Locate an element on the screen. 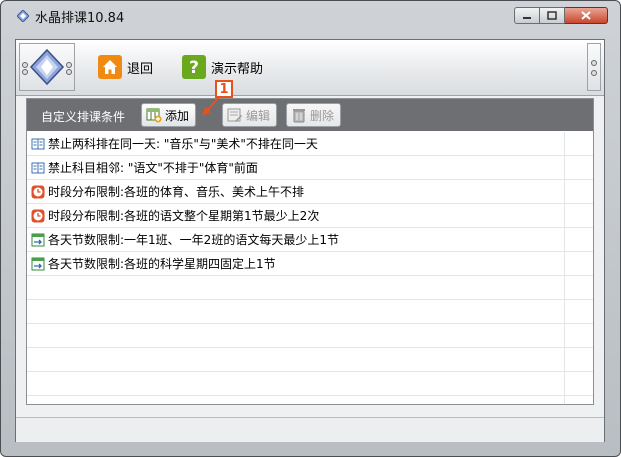 The height and width of the screenshot is (457, 621). list-item-text: 禁止科目相邻: "语文"不排于"体育"前面 is located at coordinates (153, 168).